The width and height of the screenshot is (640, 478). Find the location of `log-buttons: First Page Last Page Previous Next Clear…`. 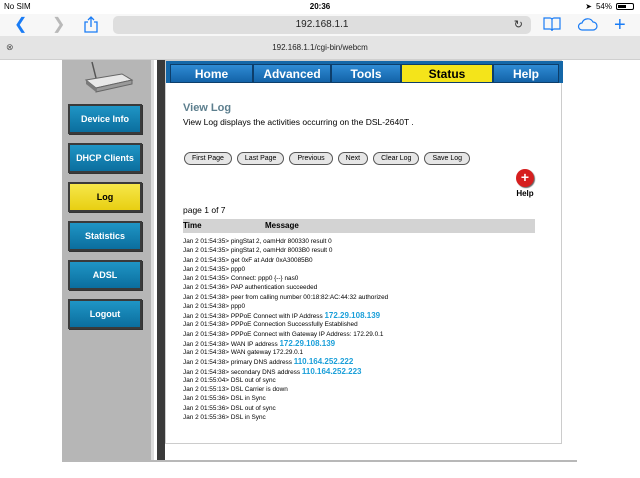

log-buttons: First Page Last Page Previous Next Clear… is located at coordinates (327, 158).